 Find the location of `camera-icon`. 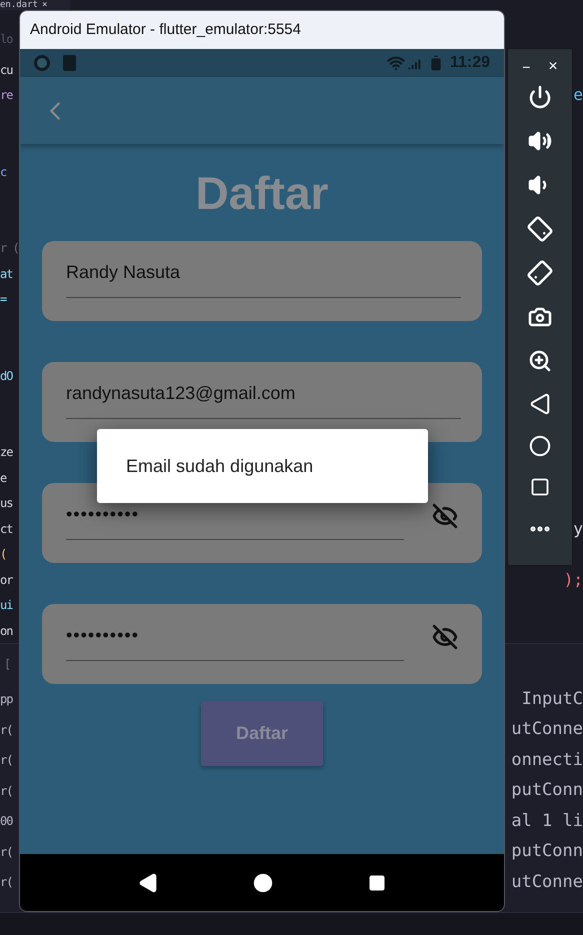

camera-icon is located at coordinates (540, 317).